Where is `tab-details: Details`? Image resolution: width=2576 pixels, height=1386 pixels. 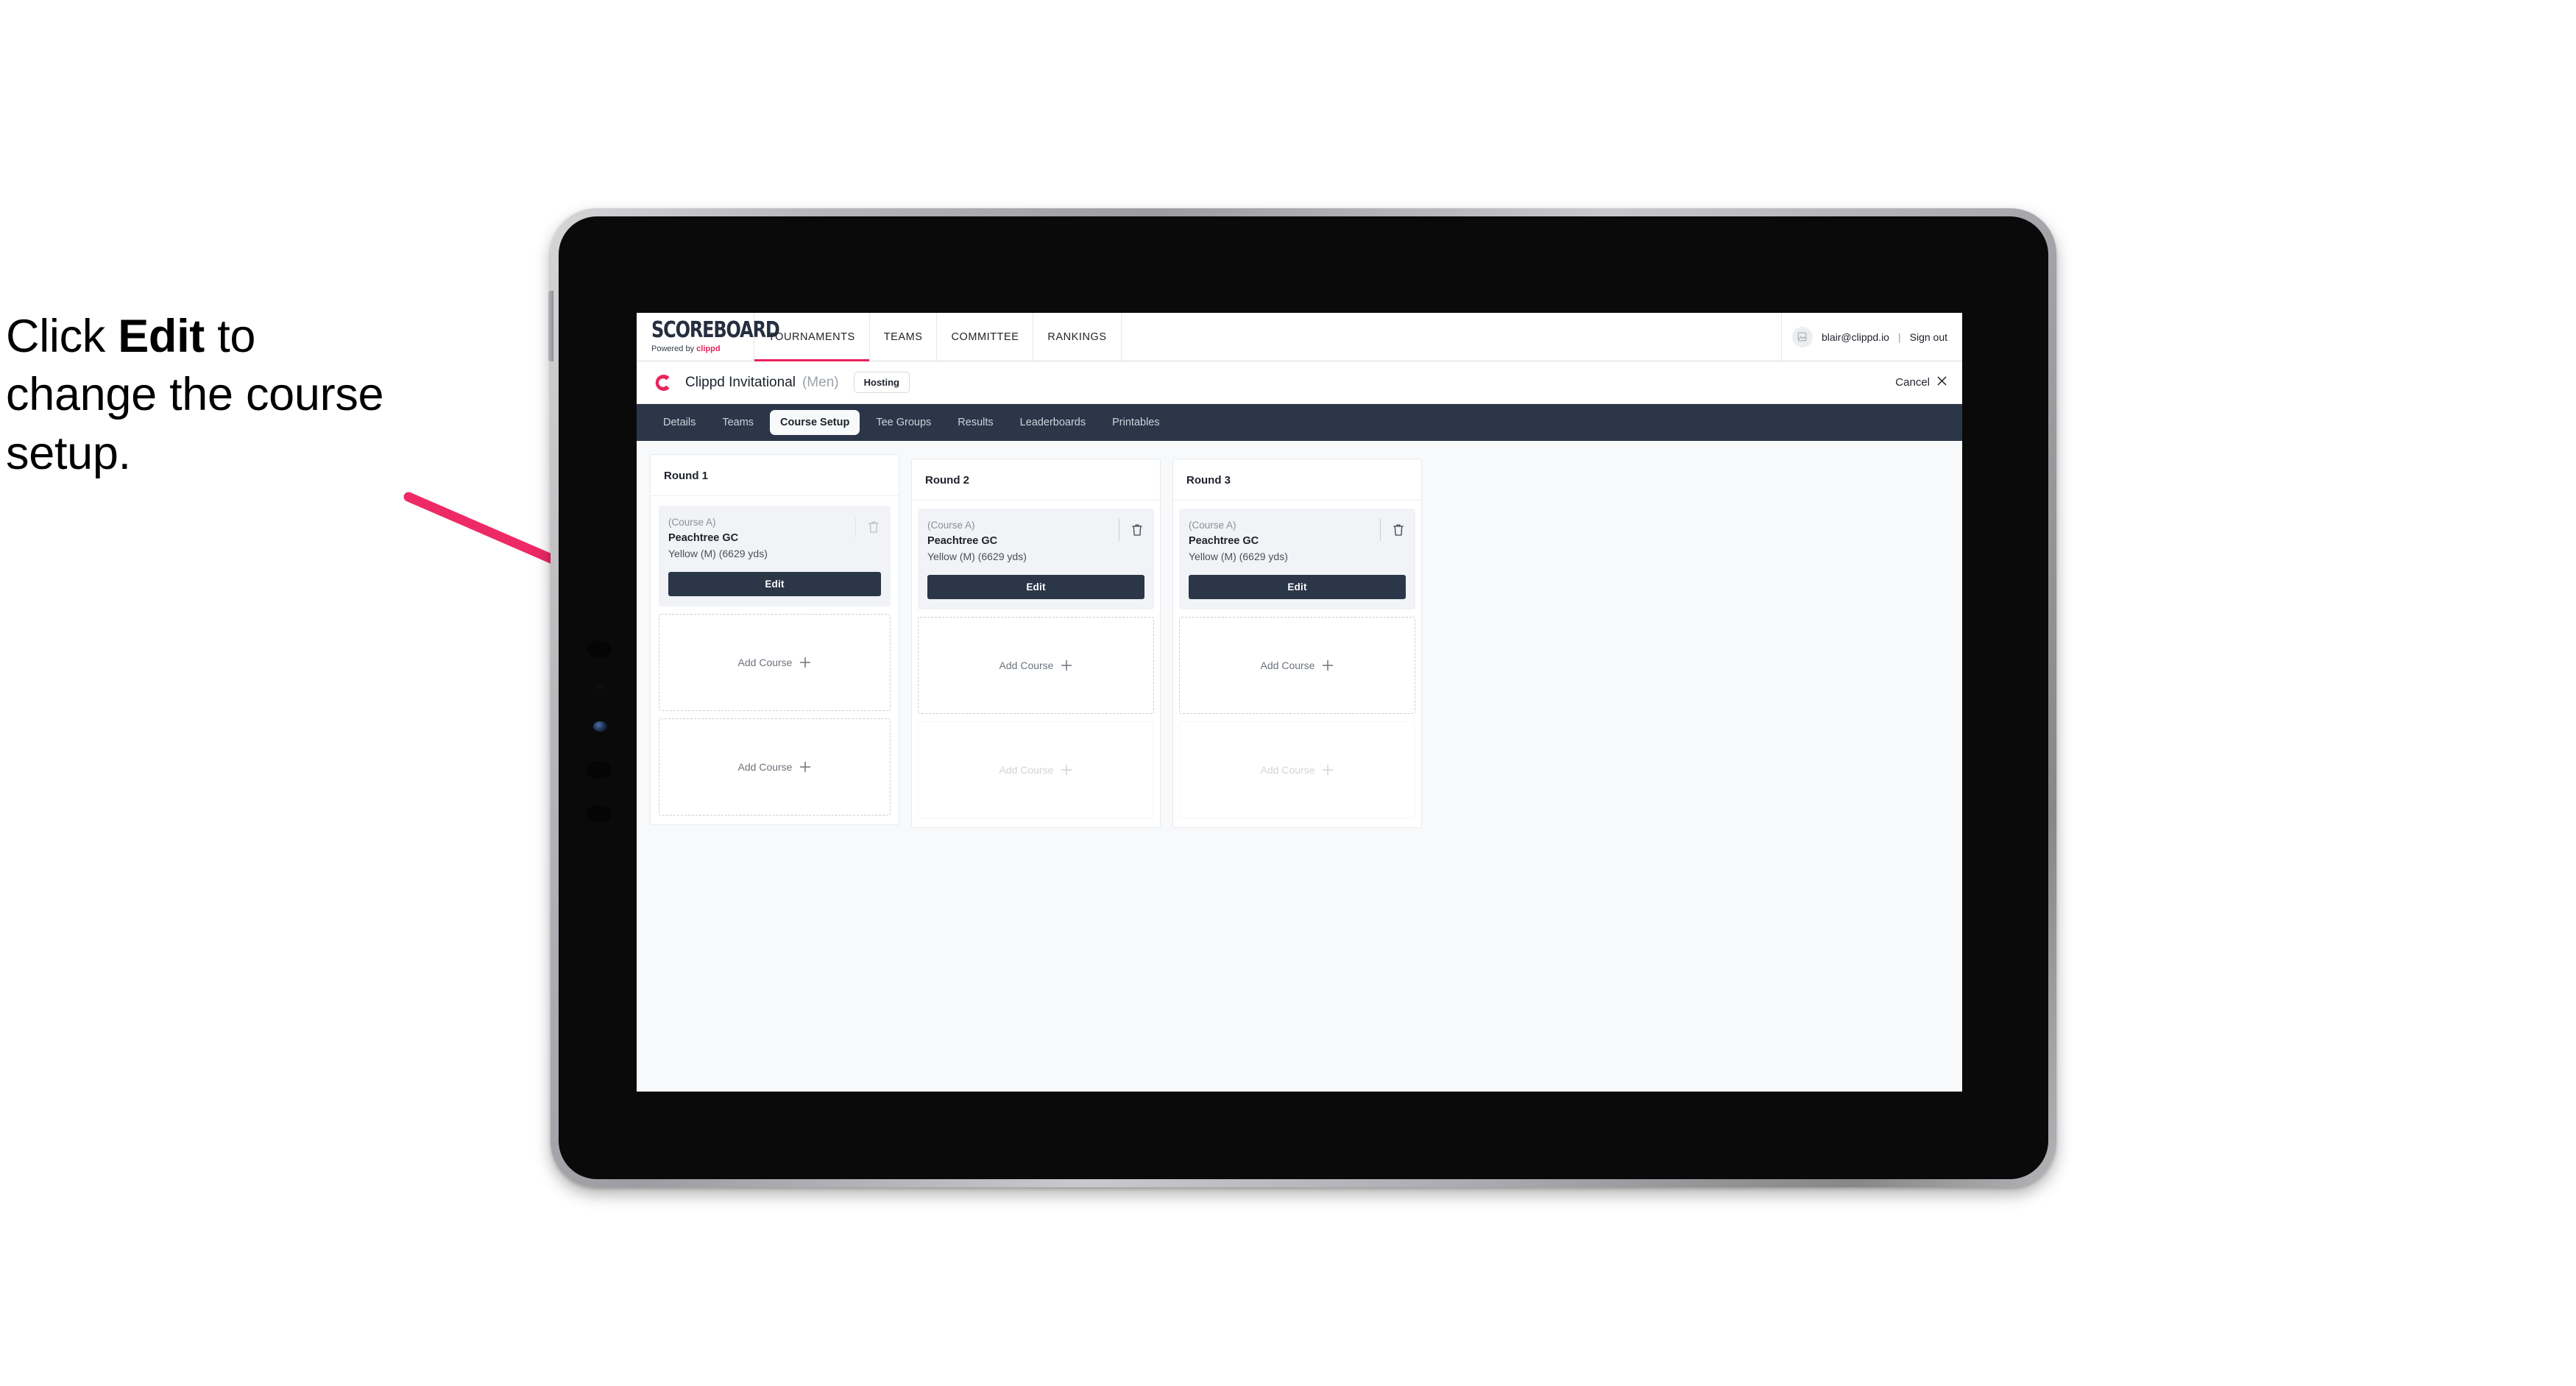
tab-details: Details is located at coordinates (679, 423).